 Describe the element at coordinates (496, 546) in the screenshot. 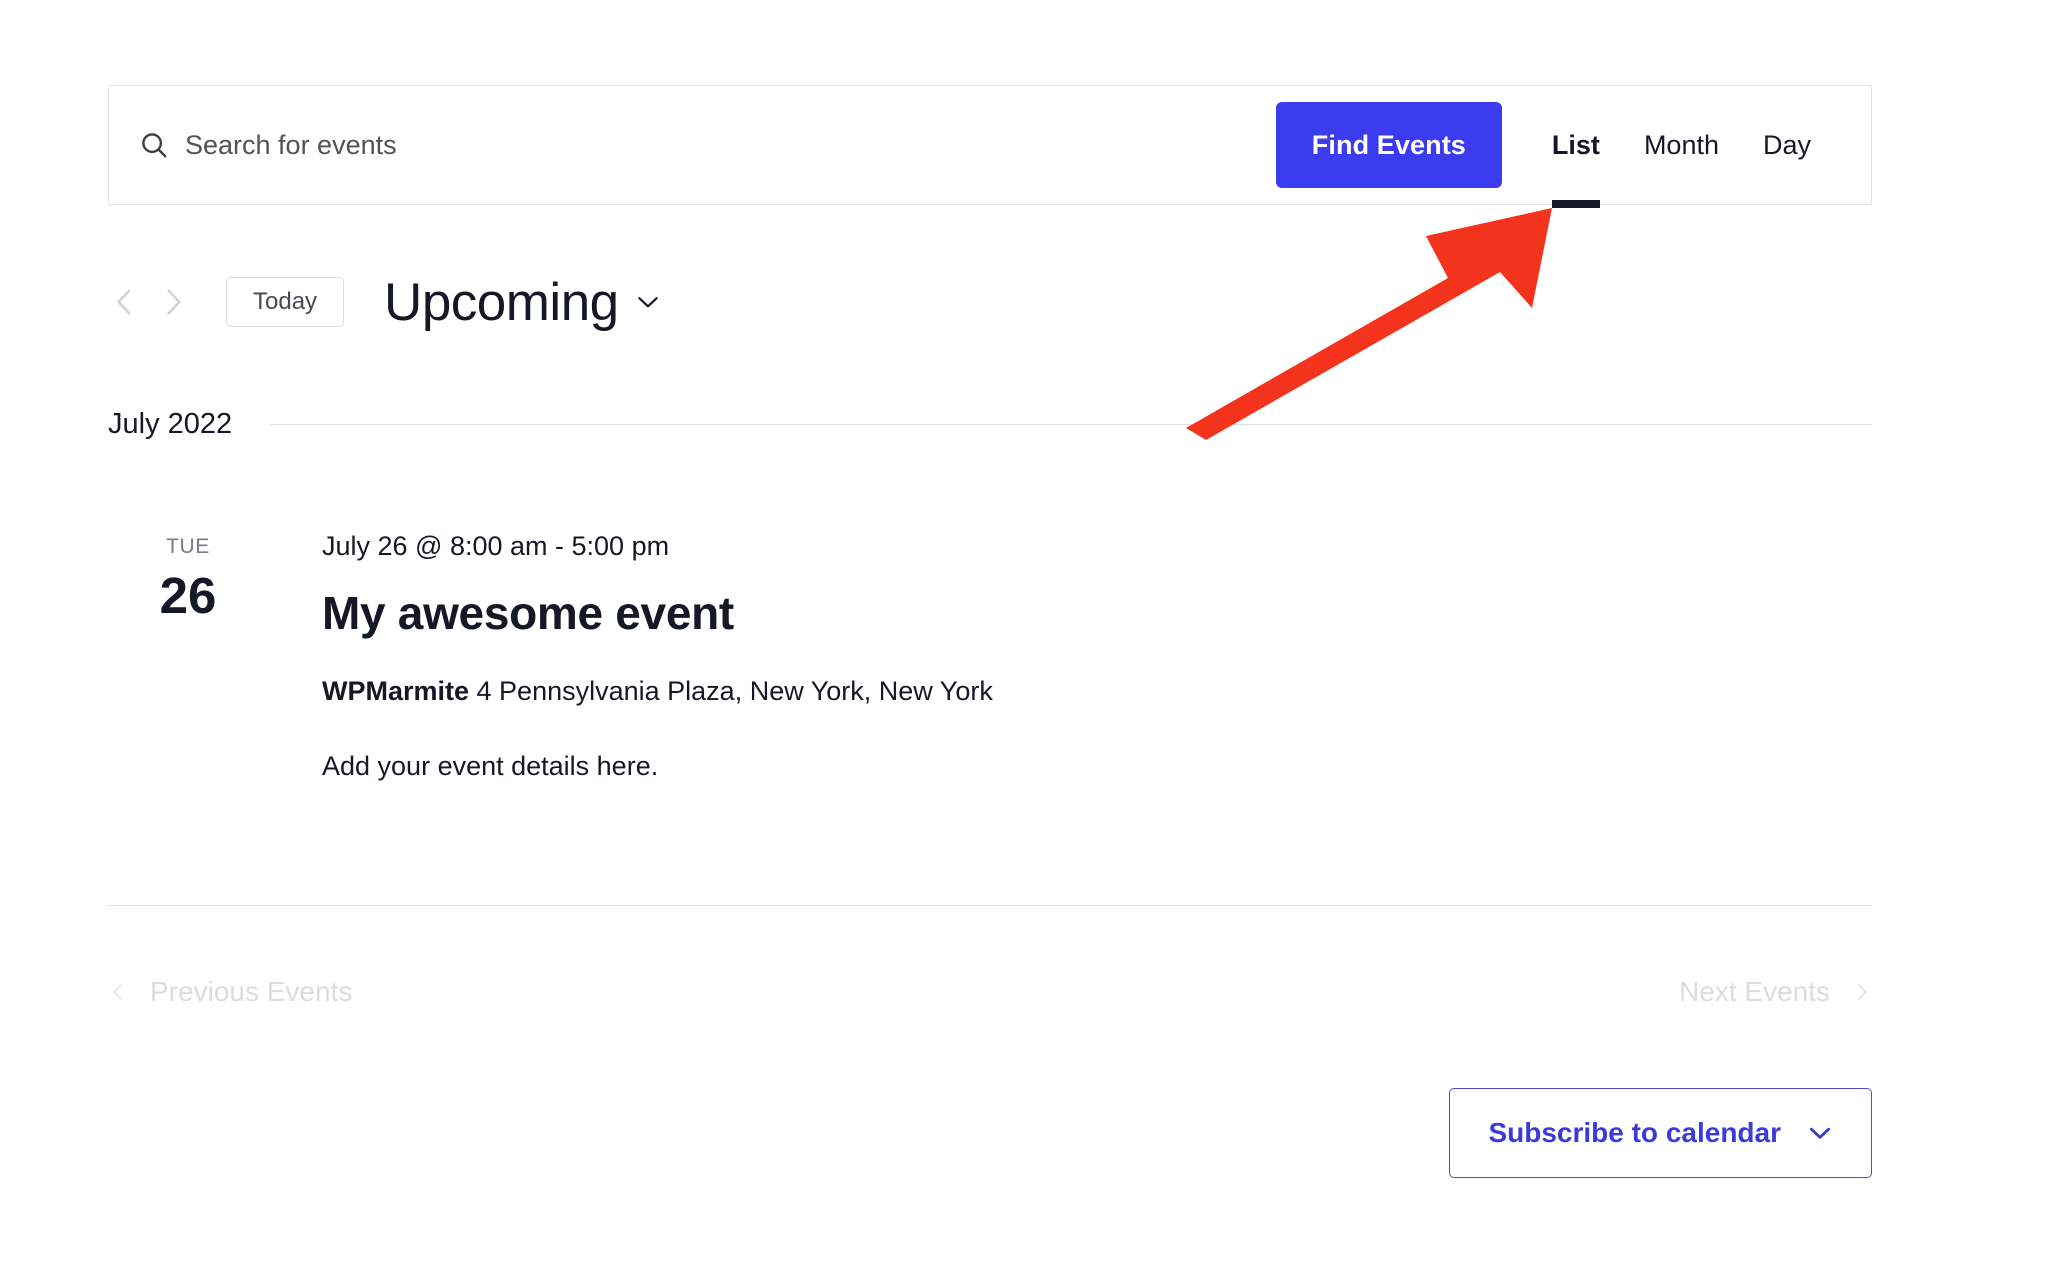

I see `event-time: July 26 @ 8:00 am - 5:00 pm` at that location.